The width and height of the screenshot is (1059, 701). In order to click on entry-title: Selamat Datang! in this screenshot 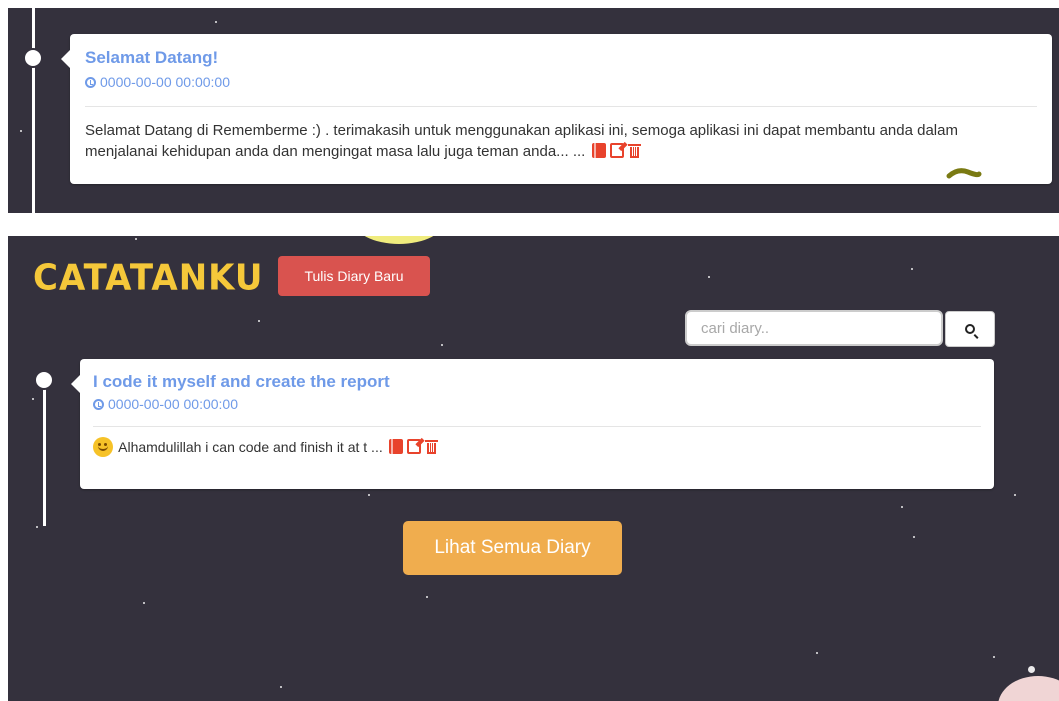, I will do `click(151, 58)`.